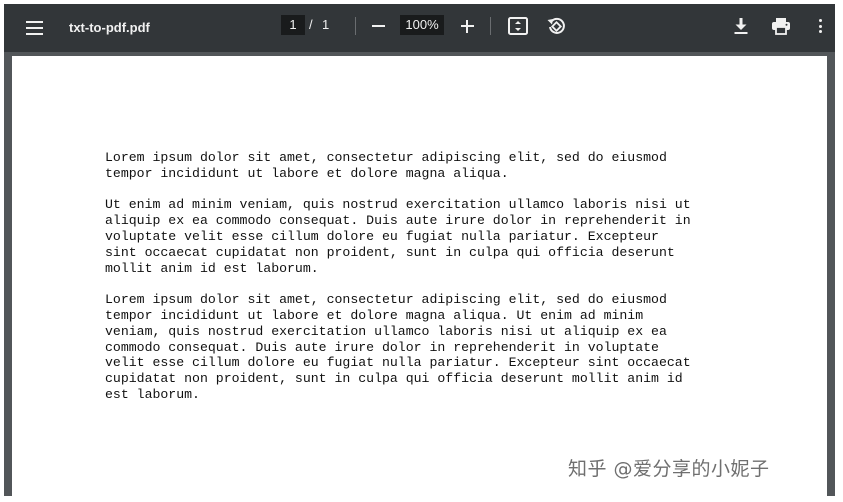 The height and width of the screenshot is (502, 843). Describe the element at coordinates (422, 25) in the screenshot. I see `zoom-level-input: 100%` at that location.